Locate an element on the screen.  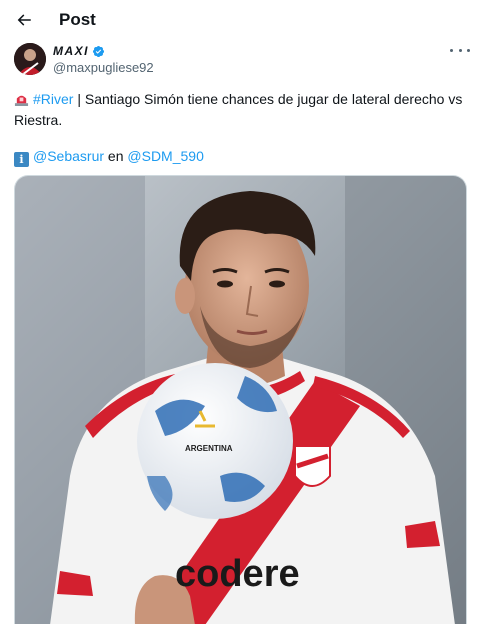
information-emoji-icon: i is located at coordinates (21, 159).